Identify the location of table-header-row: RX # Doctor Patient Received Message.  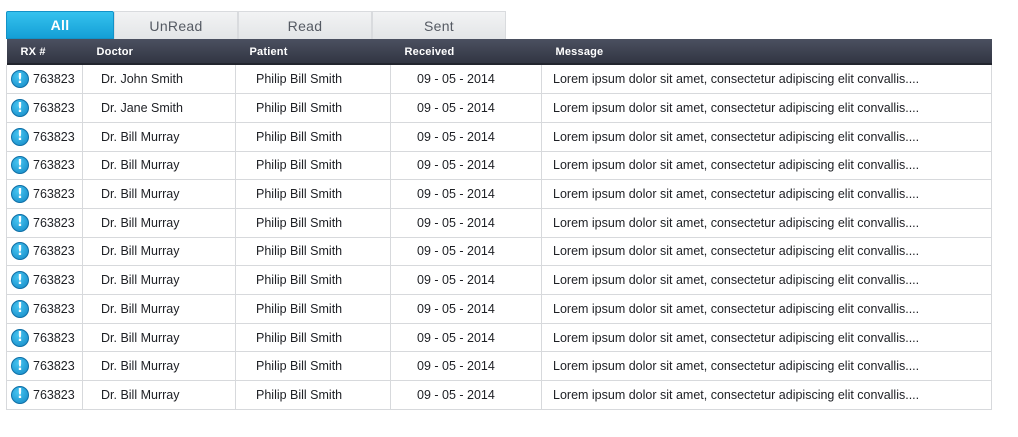
(499, 52).